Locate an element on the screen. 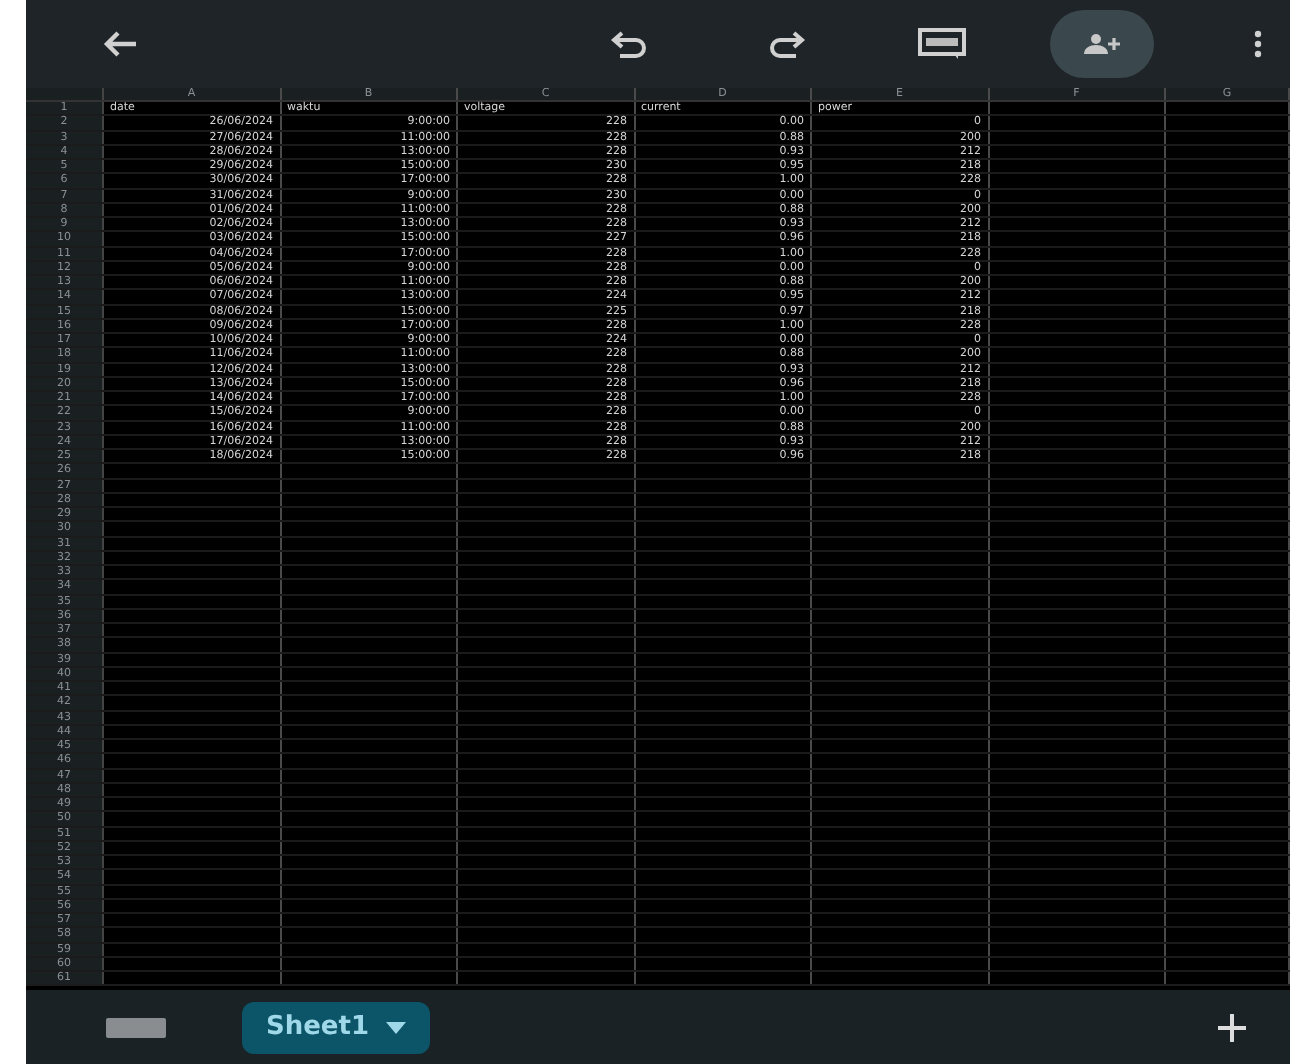 The height and width of the screenshot is (1064, 1298). share-button is located at coordinates (1102, 44).